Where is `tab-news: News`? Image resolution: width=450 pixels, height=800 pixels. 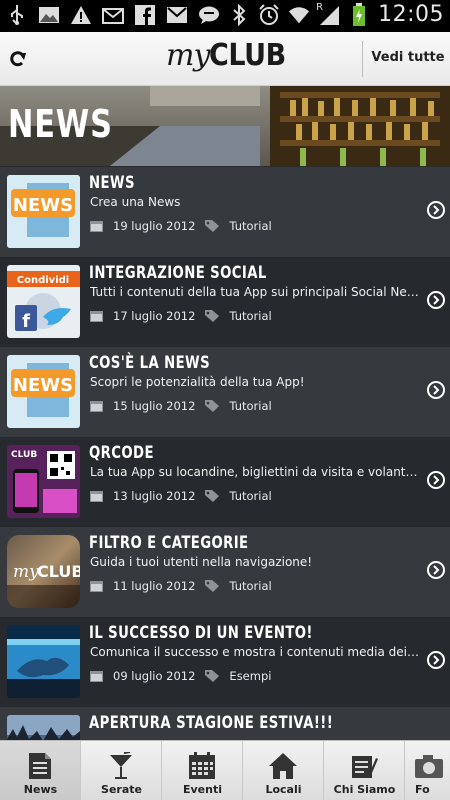
tab-news: News is located at coordinates (40, 770).